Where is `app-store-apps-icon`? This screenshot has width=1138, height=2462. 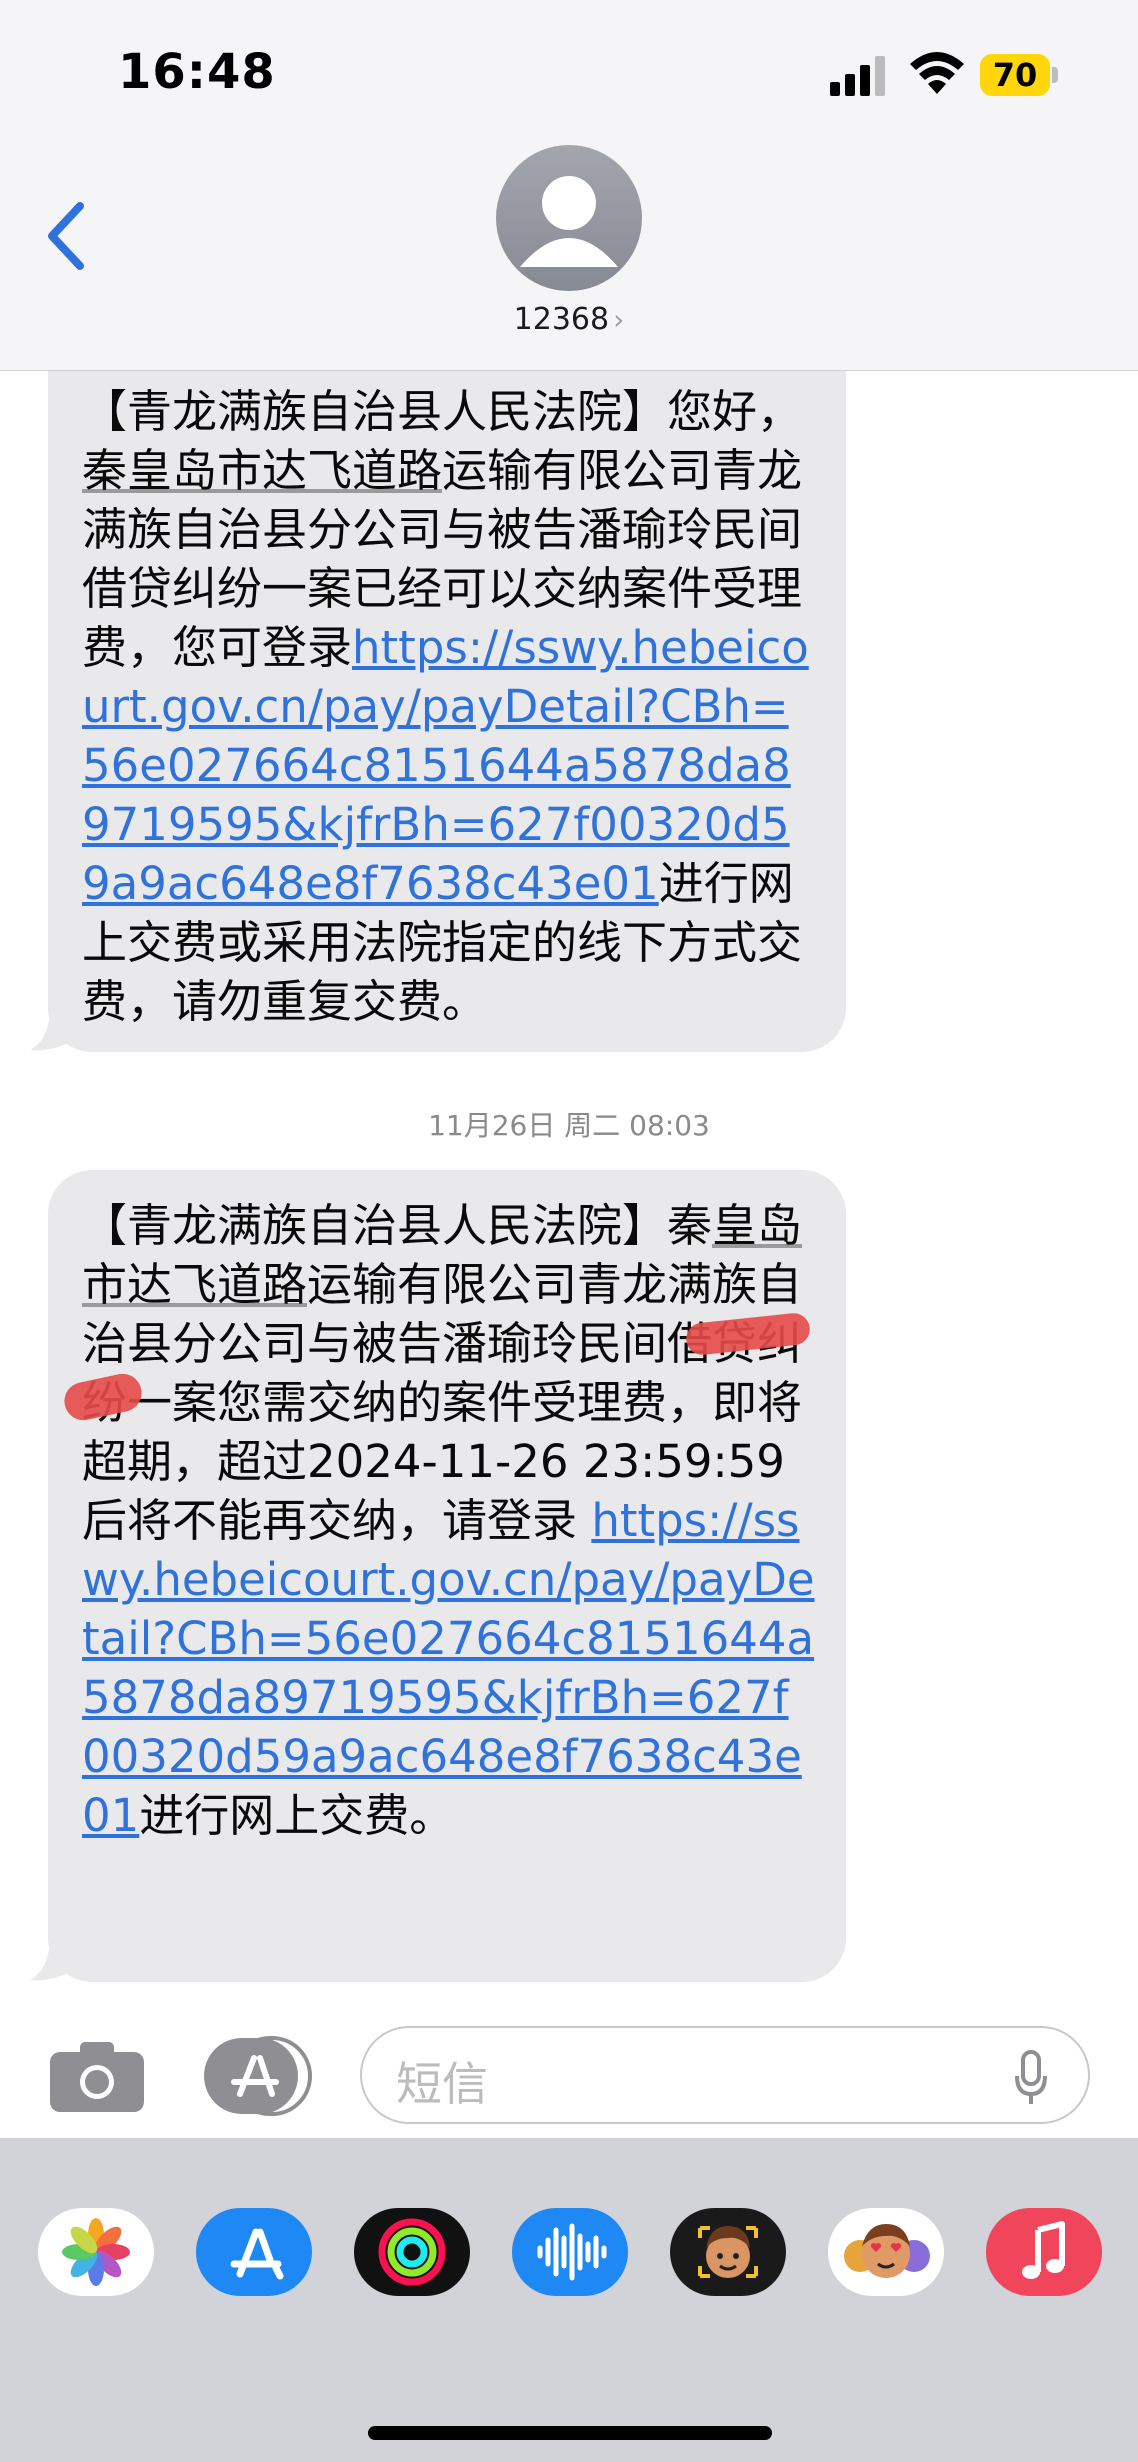
app-store-apps-icon is located at coordinates (257, 2076).